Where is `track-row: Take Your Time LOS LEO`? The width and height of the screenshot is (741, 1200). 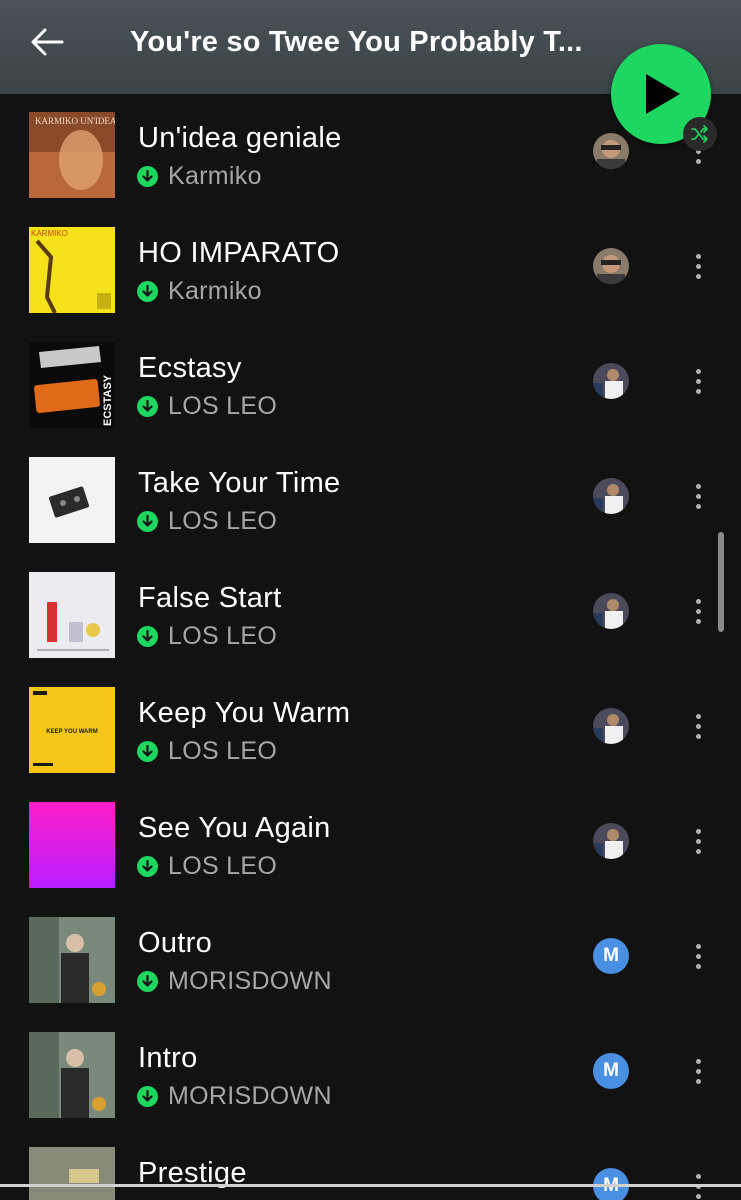
track-row: Take Your Time LOS LEO is located at coordinates (370, 496).